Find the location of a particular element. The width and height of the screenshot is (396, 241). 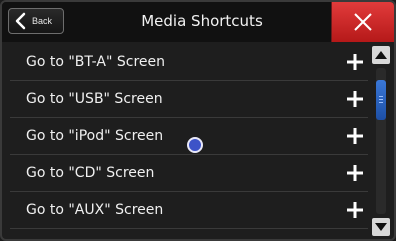

triangle-down-icon is located at coordinates (381, 227).